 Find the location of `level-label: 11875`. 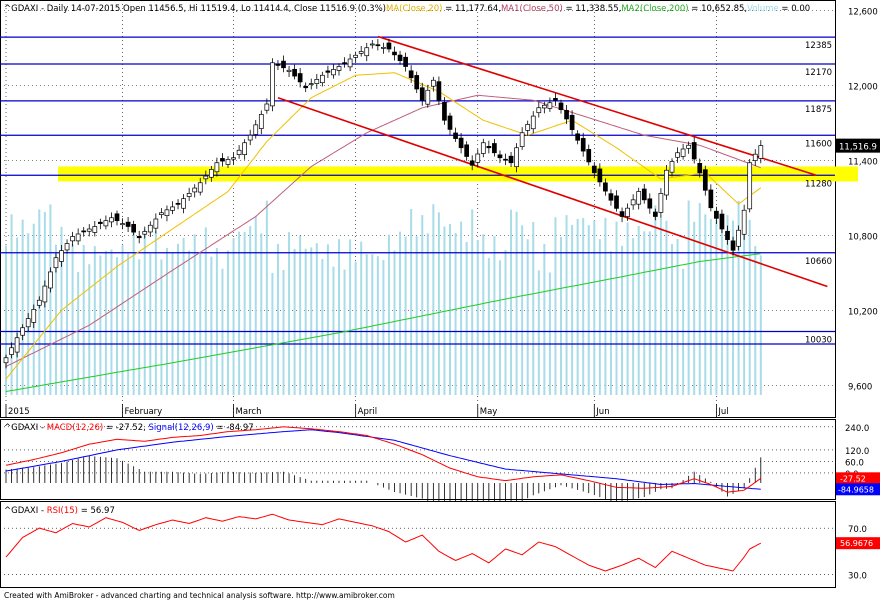

level-label: 11875 is located at coordinates (818, 110).